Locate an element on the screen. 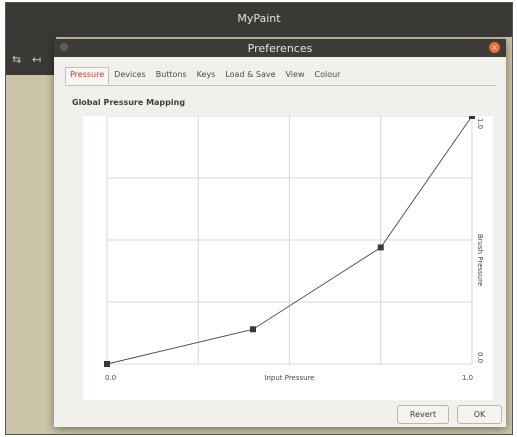  tab-view: View is located at coordinates (295, 75).